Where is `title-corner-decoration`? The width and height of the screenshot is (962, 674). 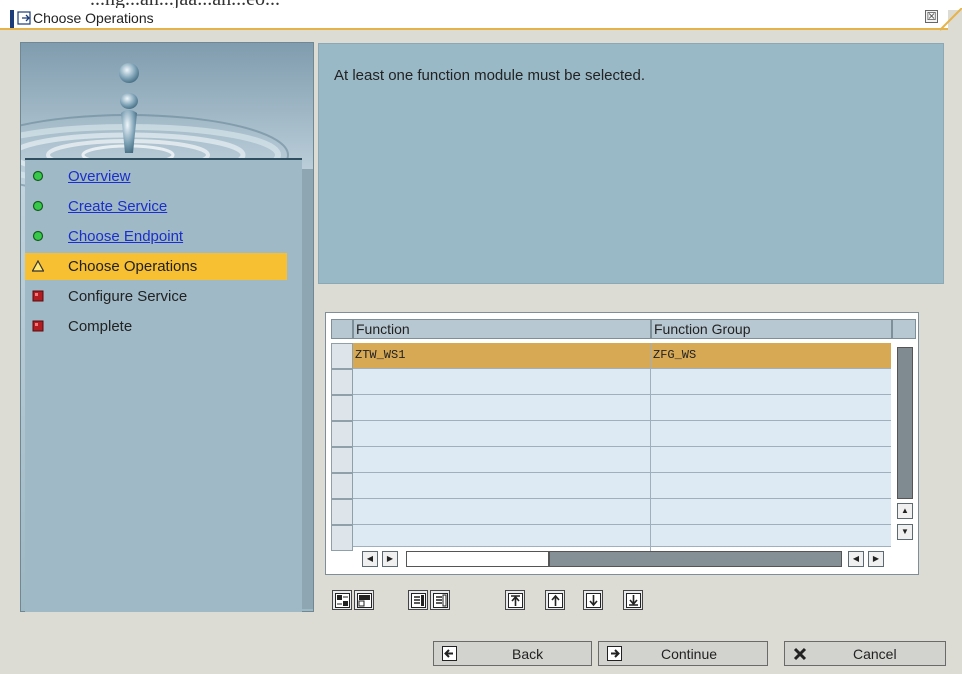
title-corner-decoration is located at coordinates (951, 19).